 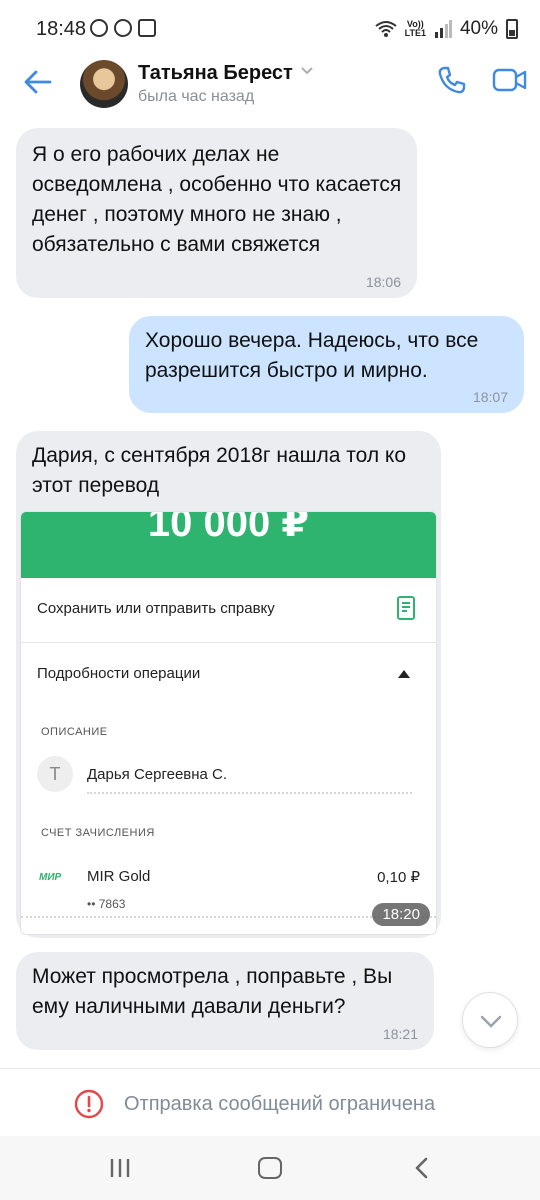 I want to click on card-amount: 0,10 ₽, so click(x=398, y=877).